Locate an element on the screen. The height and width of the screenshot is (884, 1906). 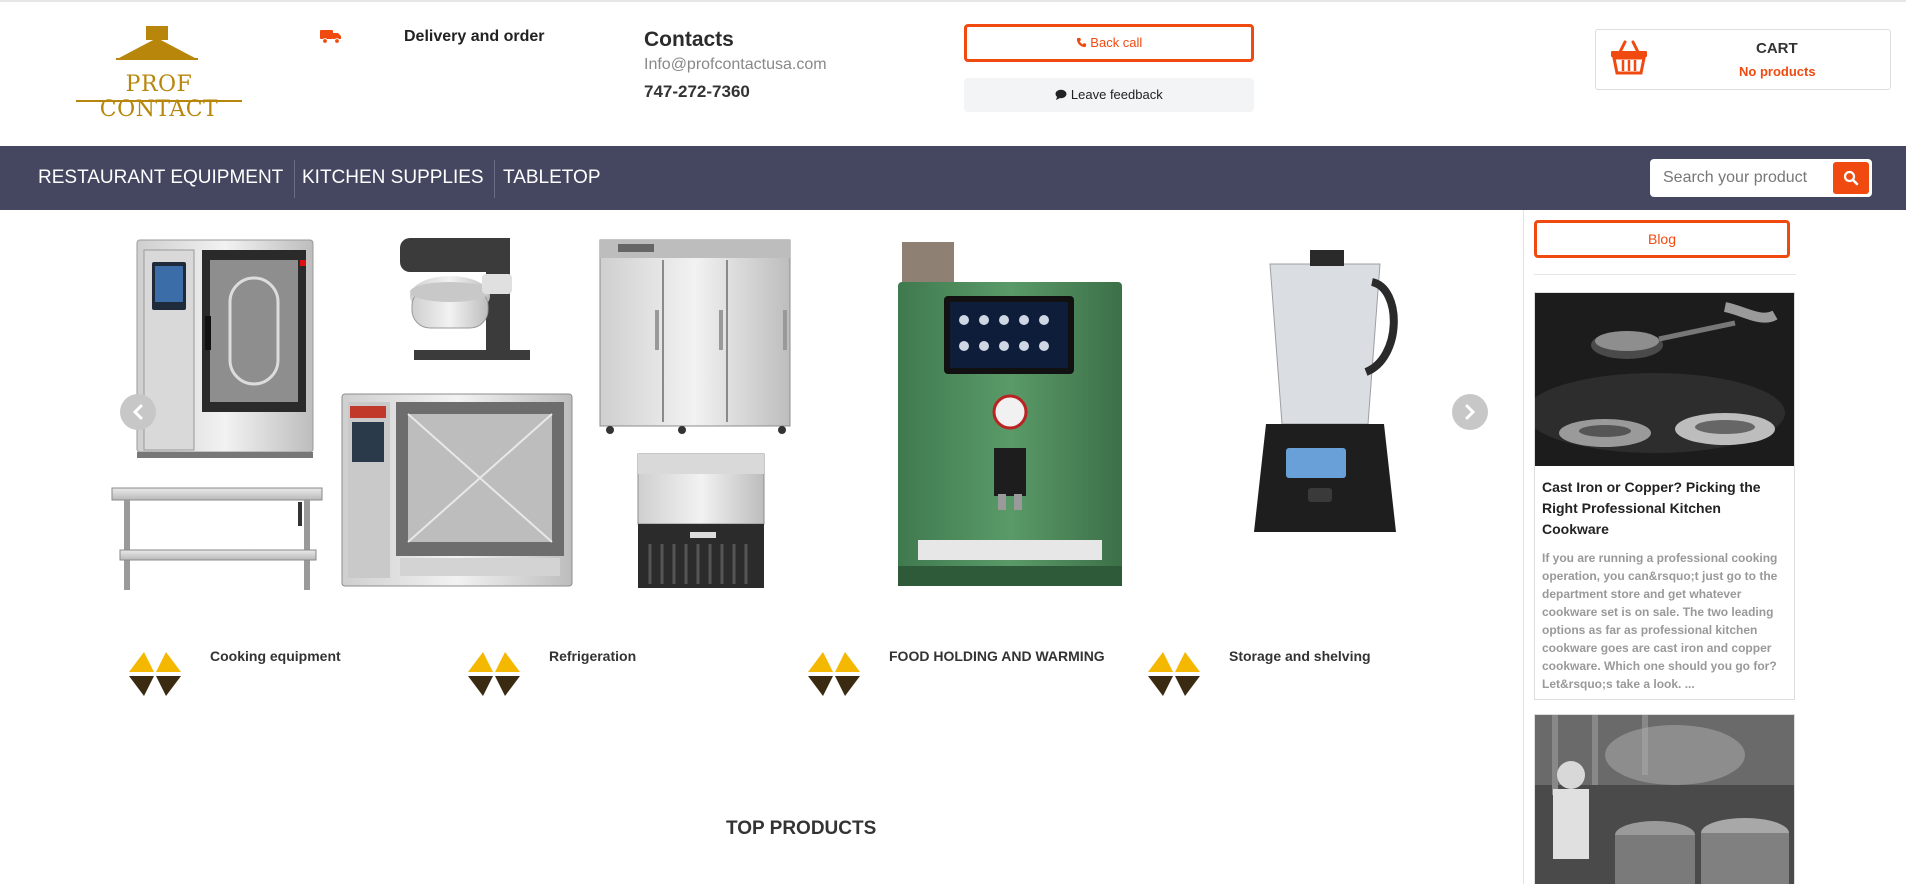
back-call-button: Back call is located at coordinates (1109, 43).